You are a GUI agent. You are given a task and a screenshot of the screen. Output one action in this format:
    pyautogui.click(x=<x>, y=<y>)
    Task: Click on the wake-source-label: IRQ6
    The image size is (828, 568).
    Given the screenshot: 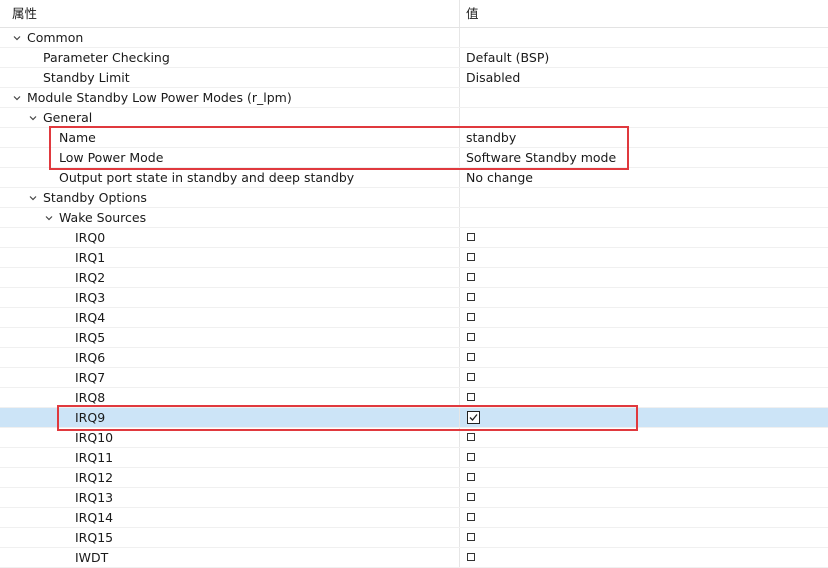 What is the action you would take?
    pyautogui.click(x=90, y=357)
    